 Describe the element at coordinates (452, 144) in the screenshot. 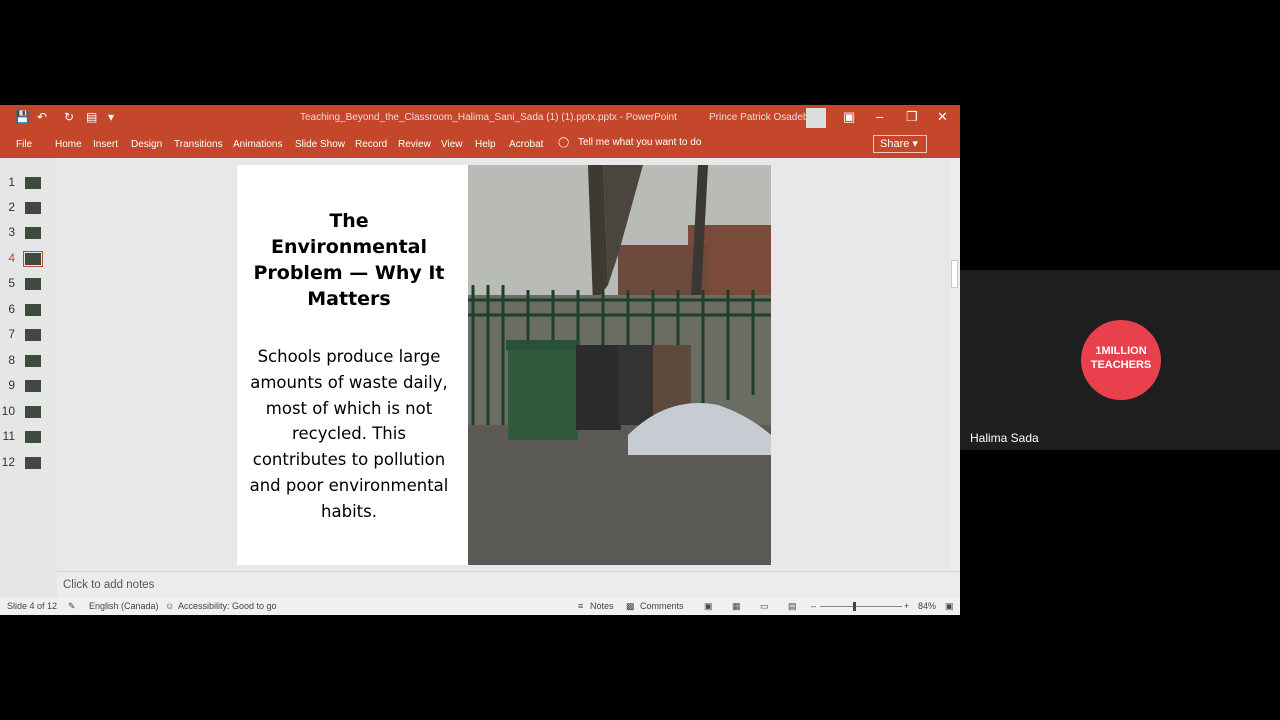

I see `tab-view: View` at that location.